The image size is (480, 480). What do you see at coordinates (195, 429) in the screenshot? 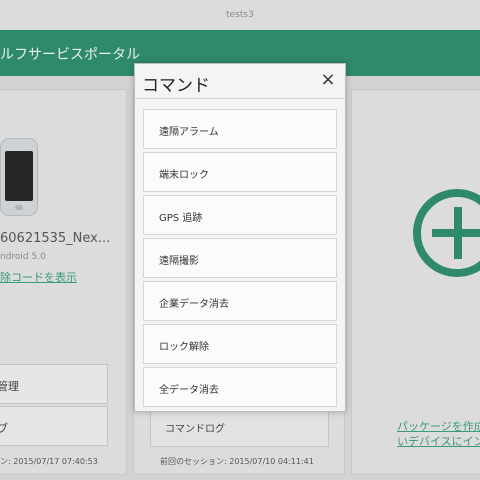
I see `command-log-label: コマンドログ` at bounding box center [195, 429].